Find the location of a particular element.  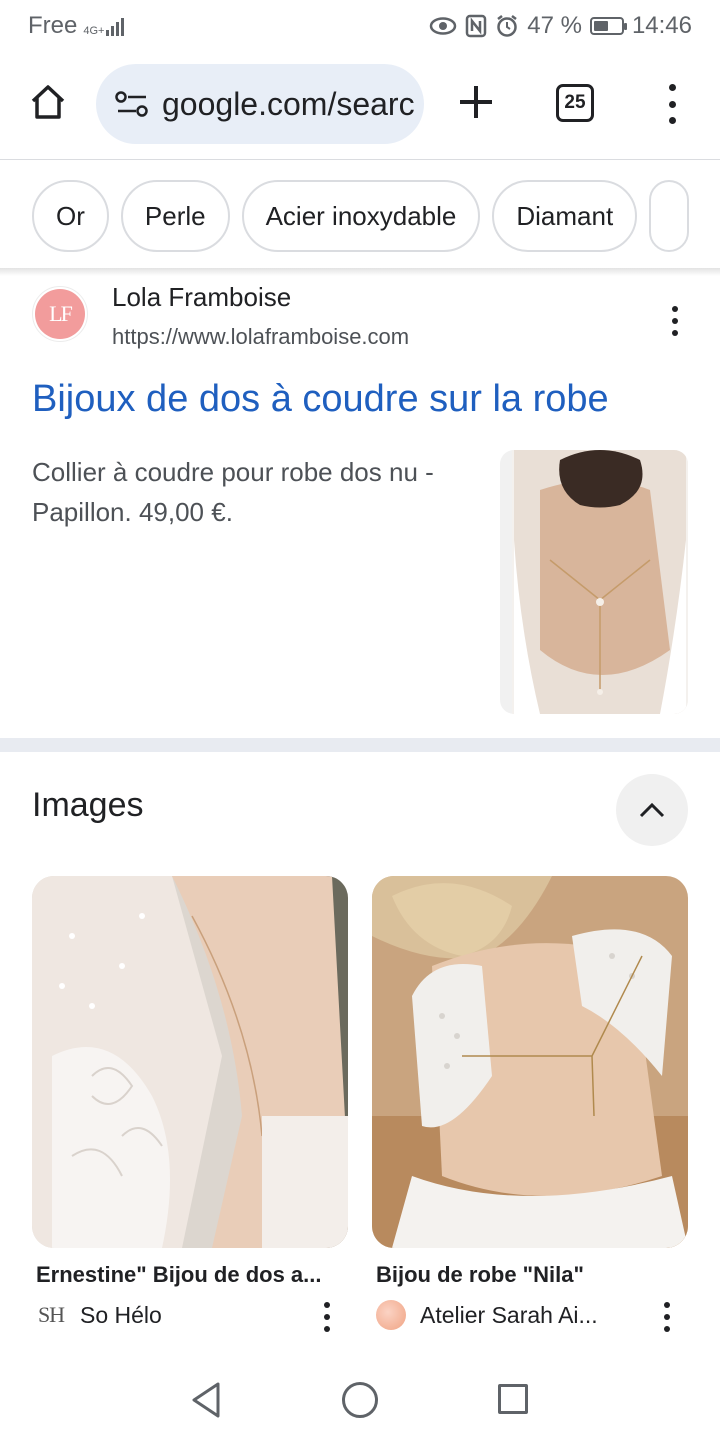

network-type: 4G+ is located at coordinates (94, 31).